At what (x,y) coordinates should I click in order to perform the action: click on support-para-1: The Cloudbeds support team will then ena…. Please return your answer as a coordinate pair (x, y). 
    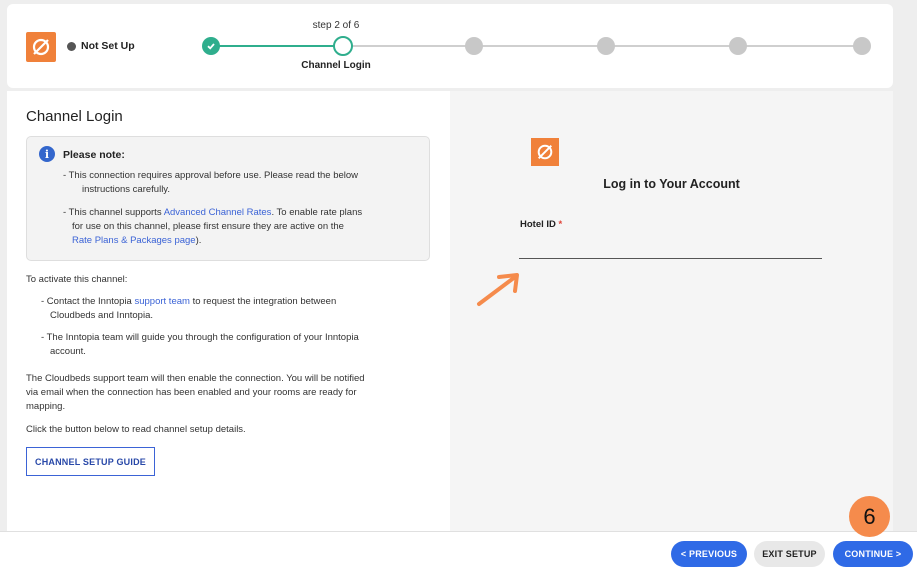
    Looking at the image, I should click on (195, 378).